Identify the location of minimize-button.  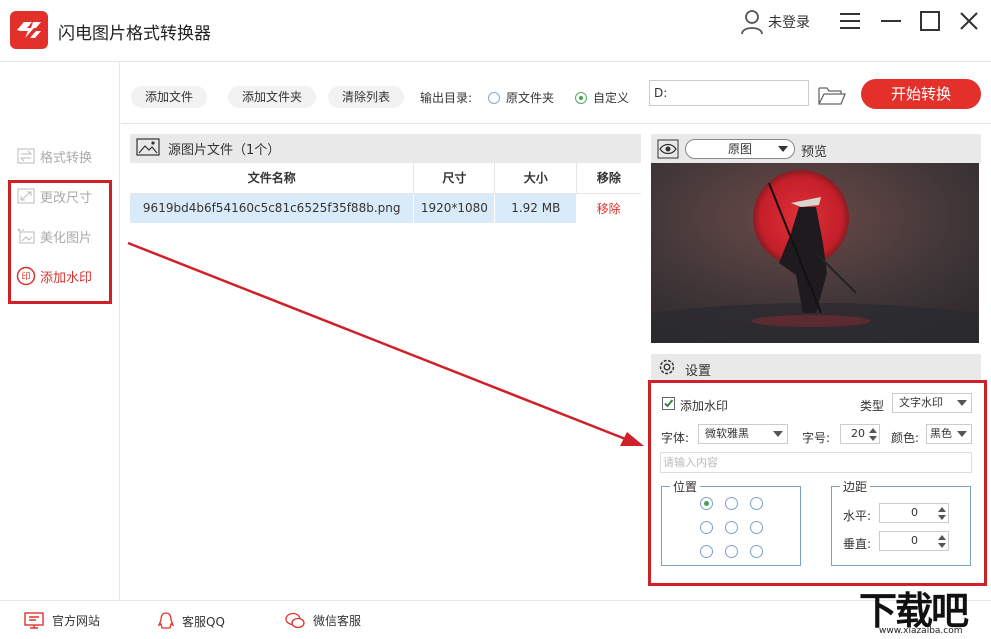
(891, 21).